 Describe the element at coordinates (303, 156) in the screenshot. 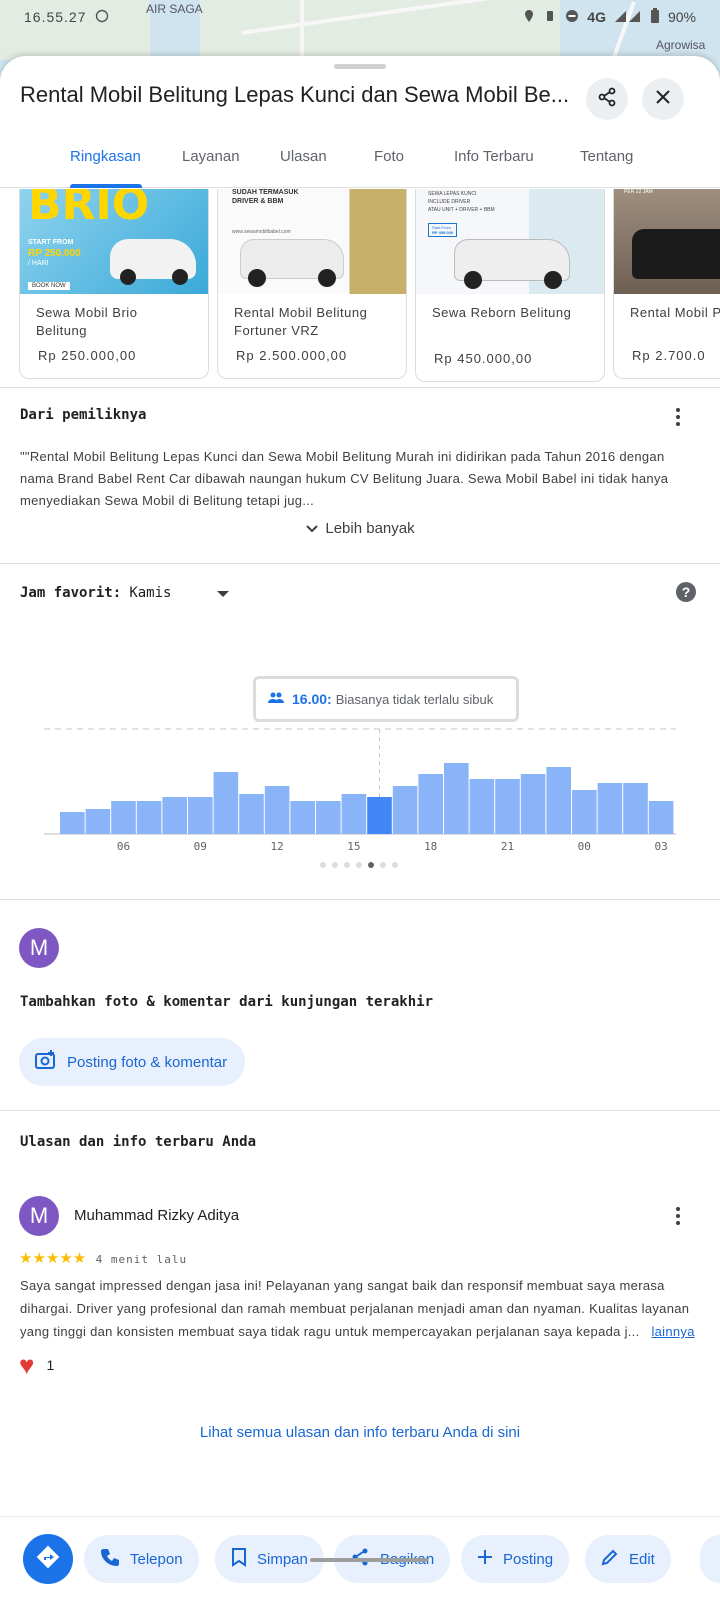

I see `tab-ulasan: Ulasan` at that location.